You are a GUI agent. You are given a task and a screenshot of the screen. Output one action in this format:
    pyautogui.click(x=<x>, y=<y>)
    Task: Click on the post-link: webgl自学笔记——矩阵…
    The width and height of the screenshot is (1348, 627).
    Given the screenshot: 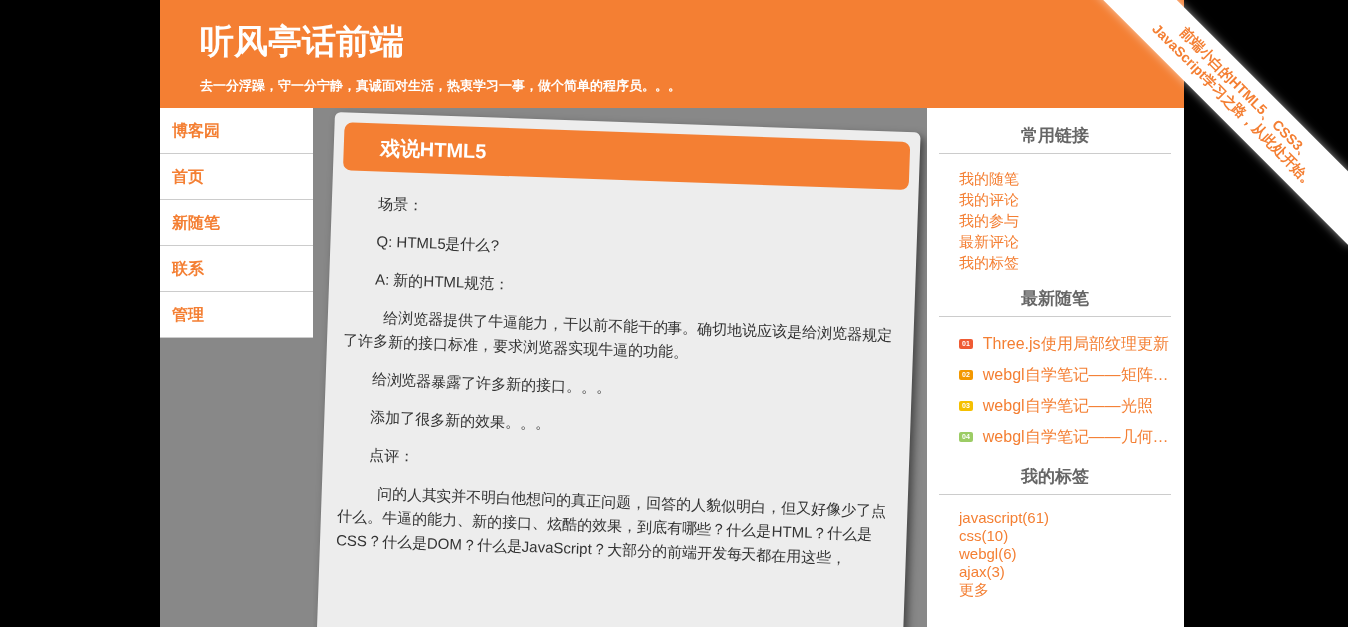 What is the action you would take?
    pyautogui.click(x=1075, y=374)
    